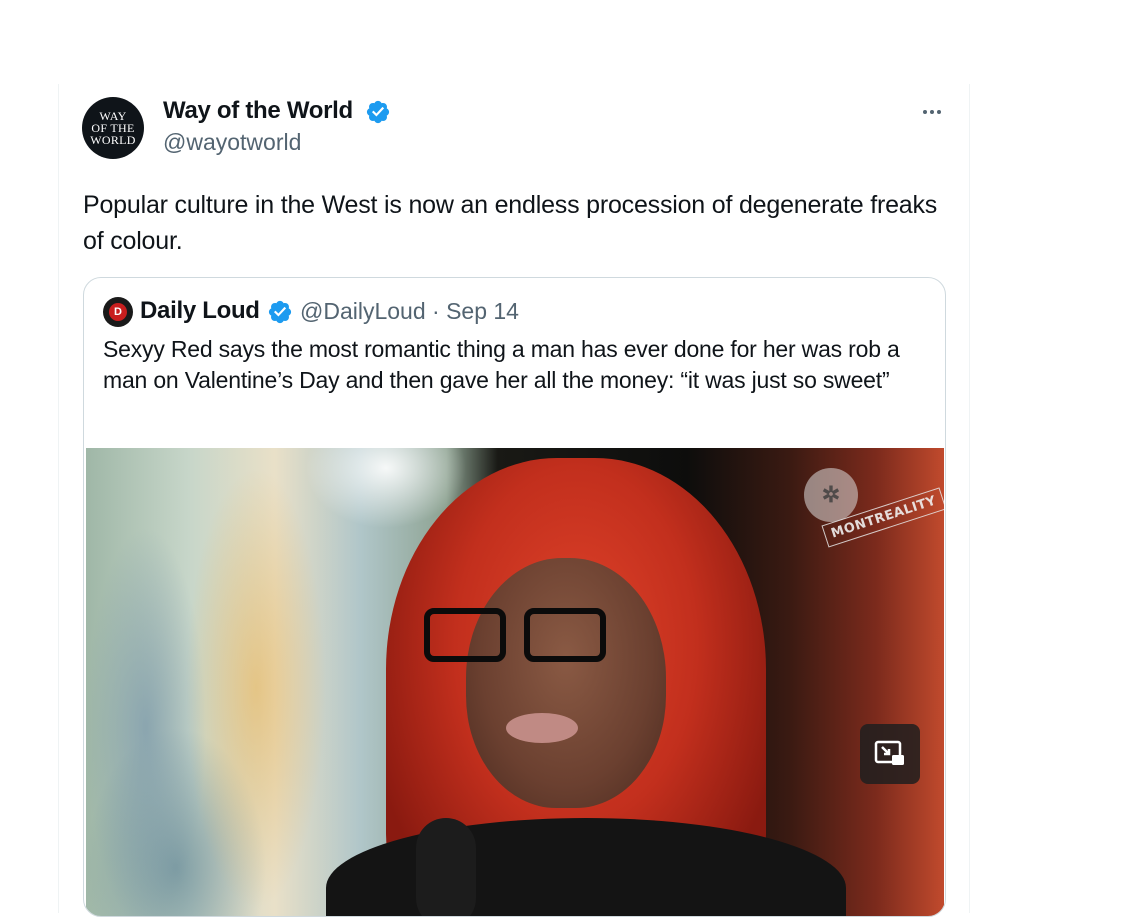  I want to click on author-display-name: Way of the World, so click(258, 111).